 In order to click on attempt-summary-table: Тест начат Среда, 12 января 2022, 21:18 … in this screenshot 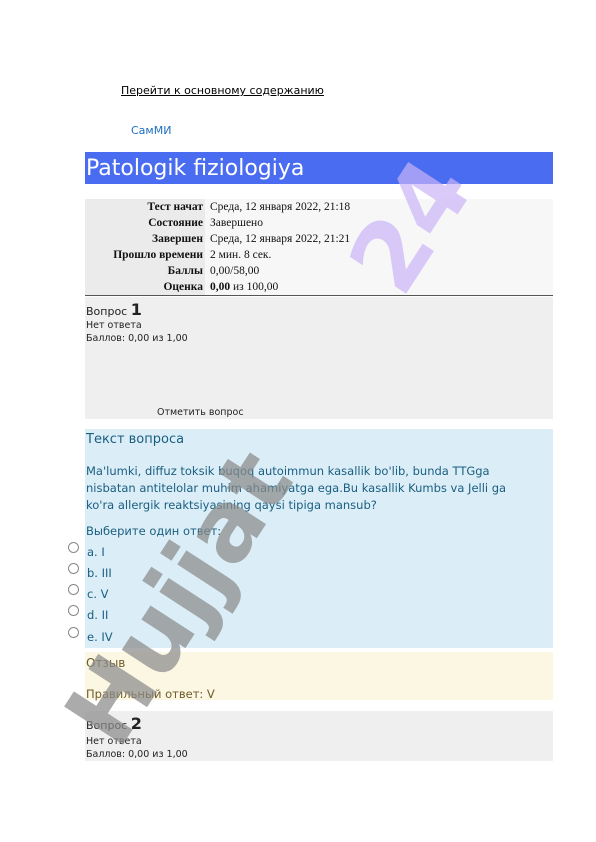, I will do `click(319, 247)`.